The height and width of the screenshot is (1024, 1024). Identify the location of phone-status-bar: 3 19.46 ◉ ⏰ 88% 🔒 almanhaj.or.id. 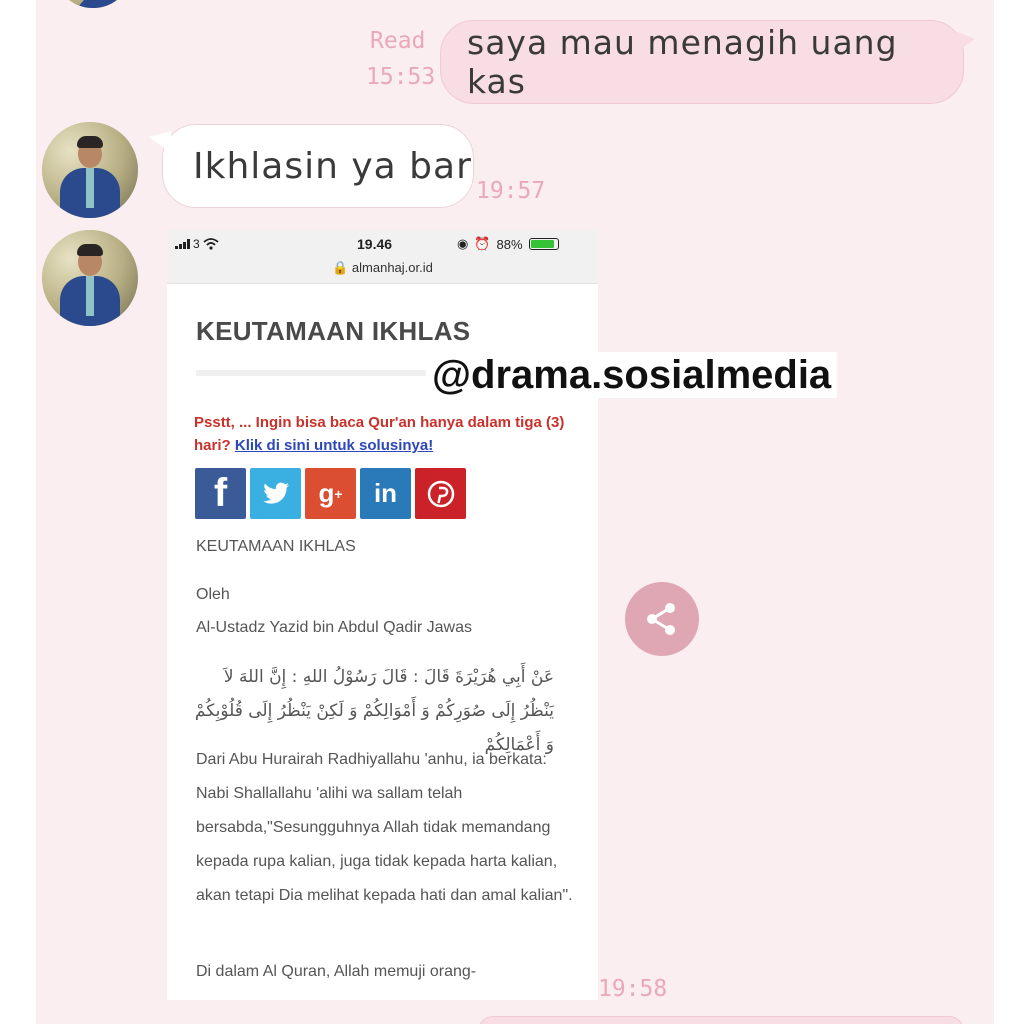
(382, 257).